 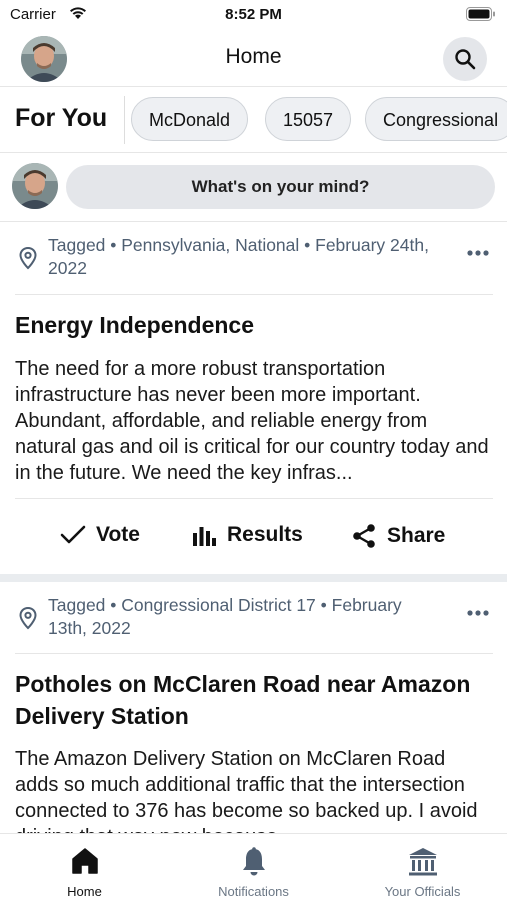 I want to click on battery-icon, so click(x=481, y=16).